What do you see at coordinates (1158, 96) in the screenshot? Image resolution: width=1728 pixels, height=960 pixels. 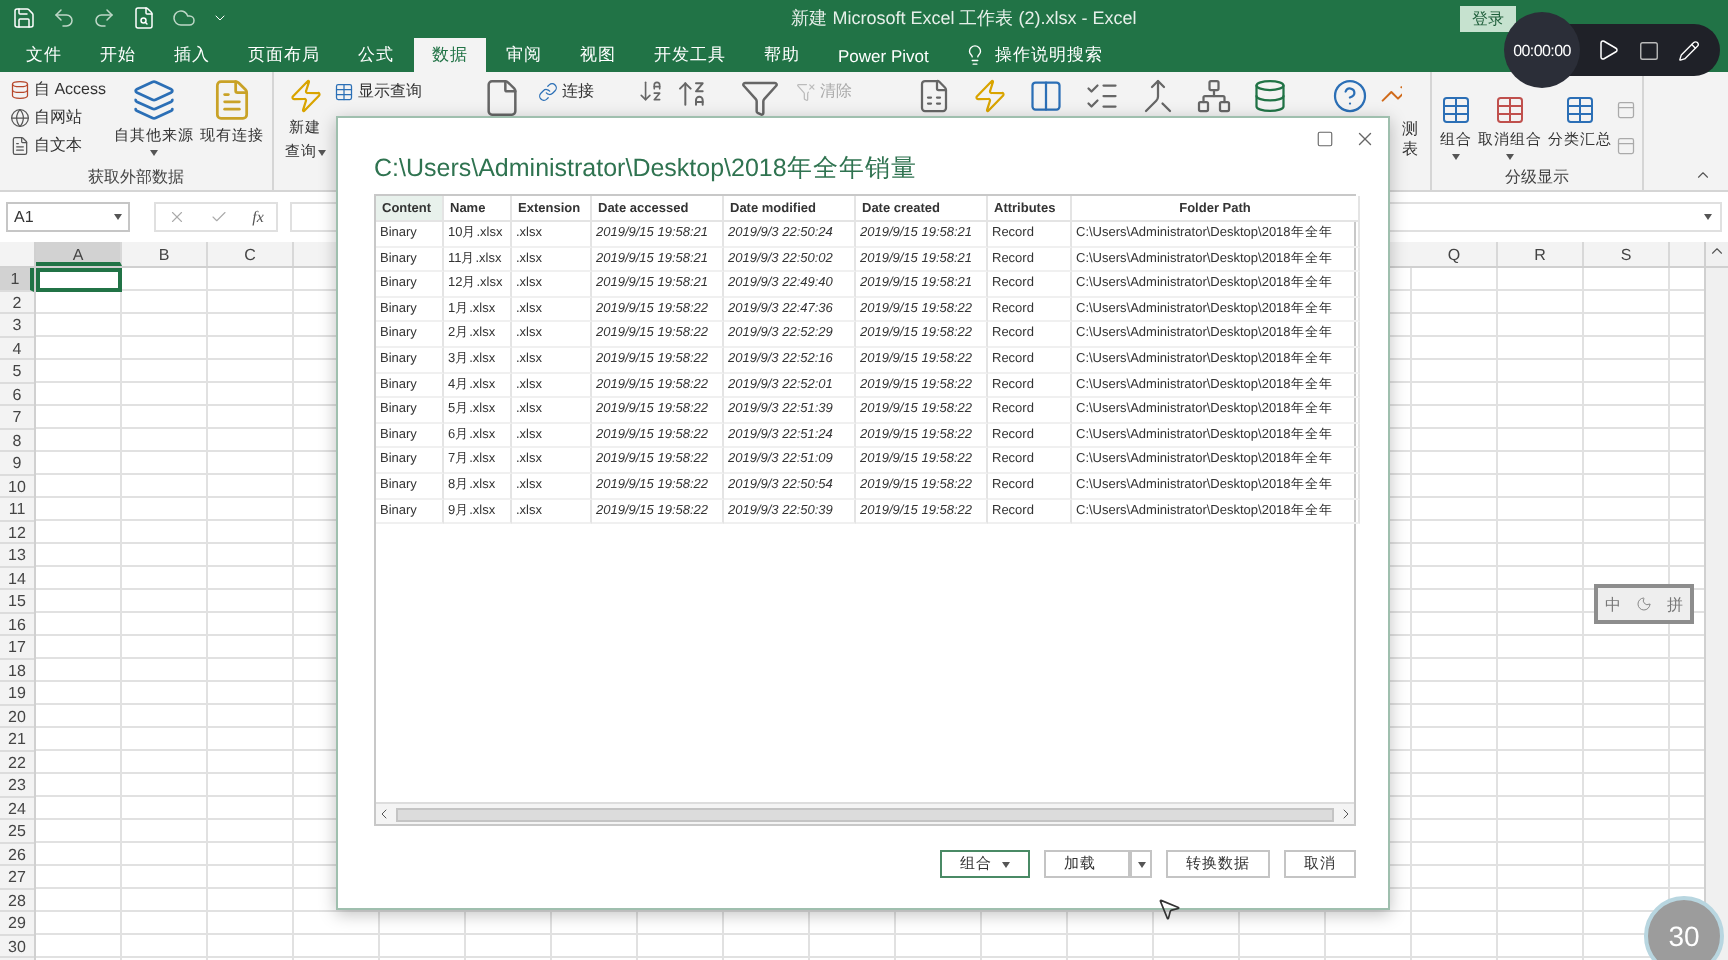 I see `merge-icon` at bounding box center [1158, 96].